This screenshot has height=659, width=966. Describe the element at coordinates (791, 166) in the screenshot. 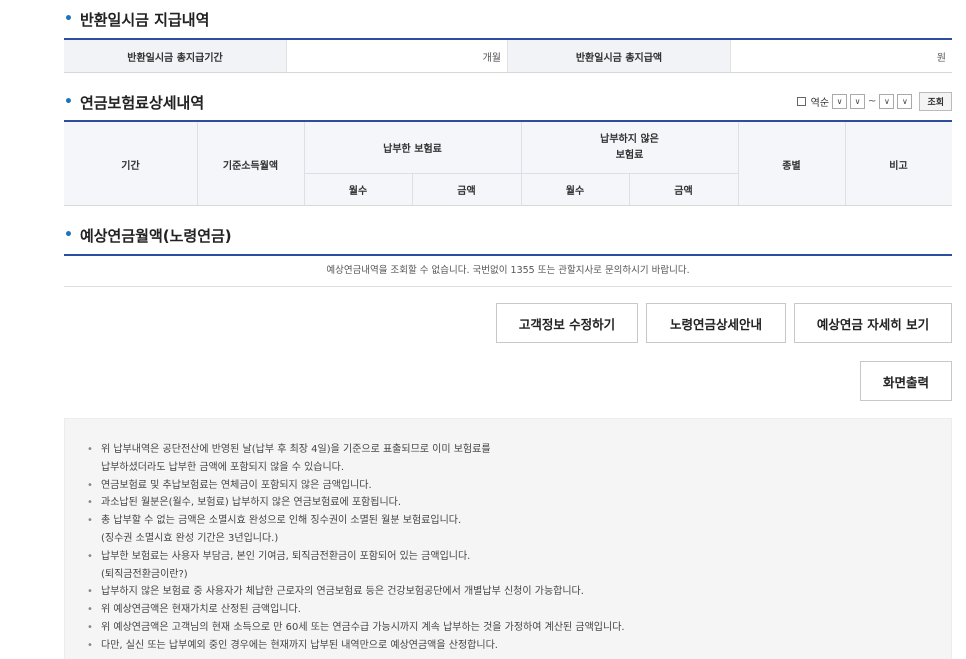

I see `header-type: 종별` at that location.